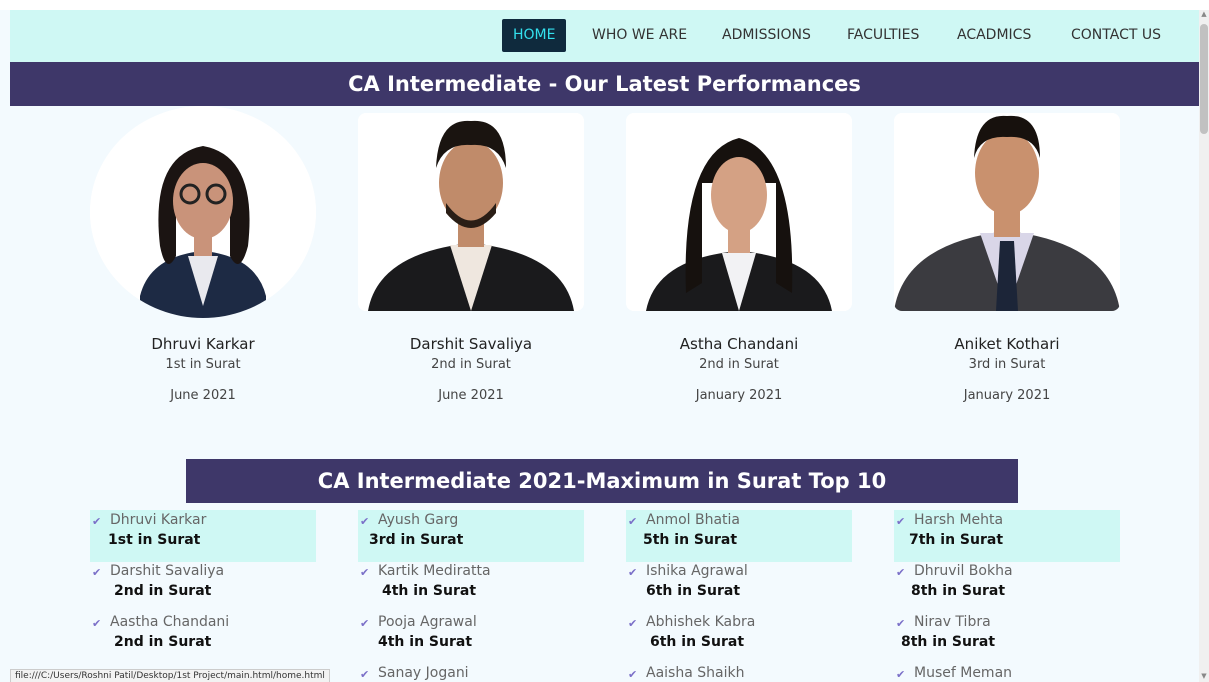  Describe the element at coordinates (203, 364) in the screenshot. I see `topper-rank-1: 1st in Surat` at that location.